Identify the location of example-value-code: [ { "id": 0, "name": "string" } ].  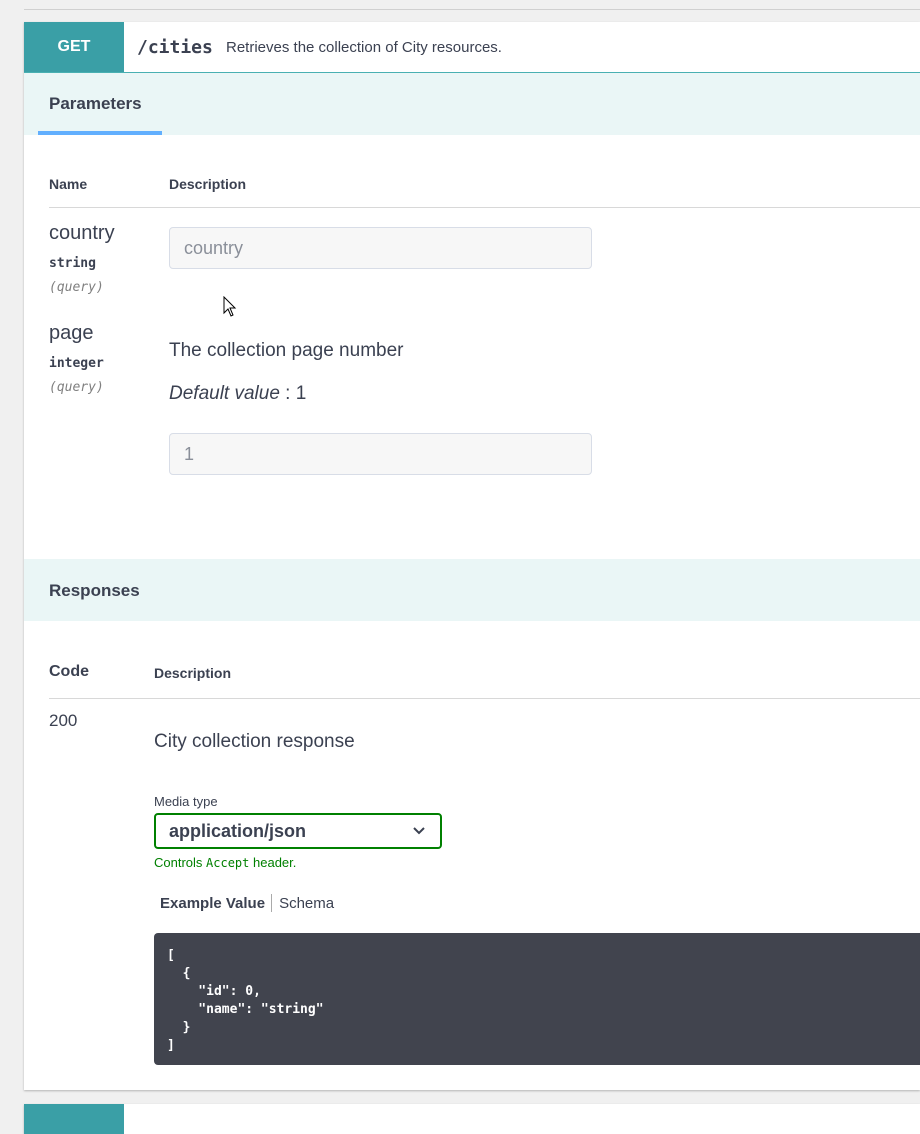
(537, 999).